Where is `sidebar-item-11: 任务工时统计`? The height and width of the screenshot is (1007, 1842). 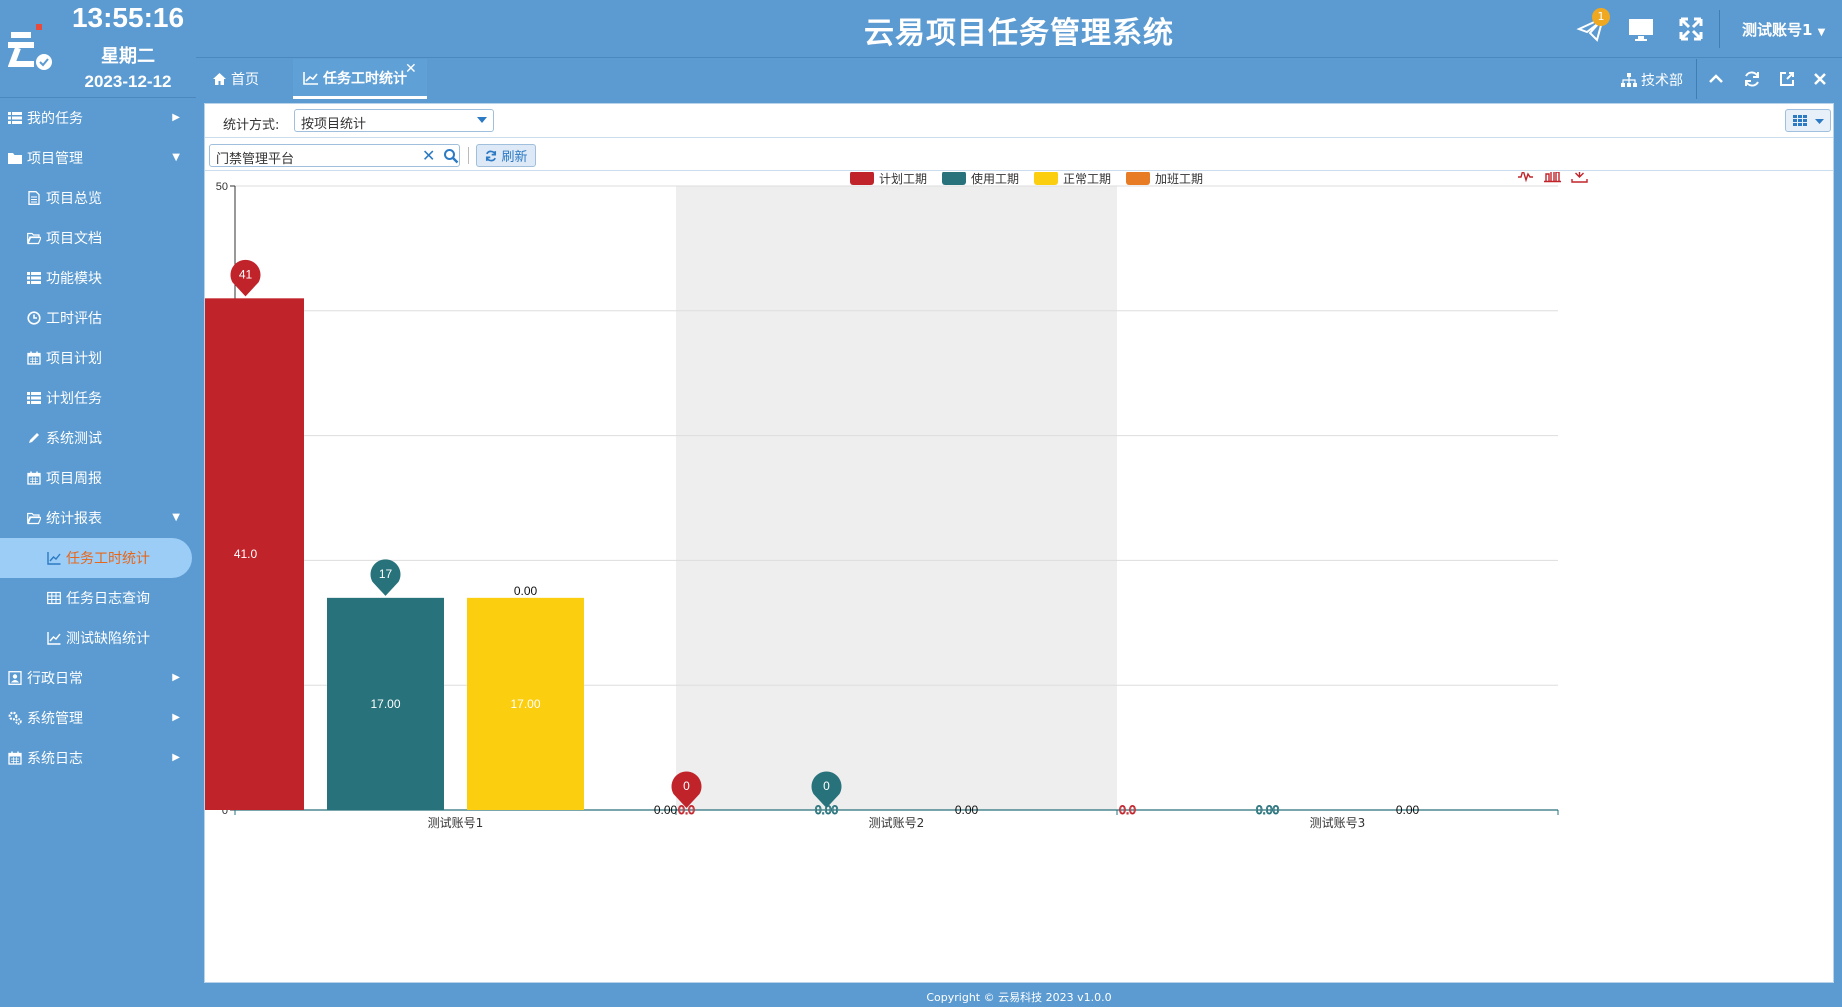 sidebar-item-11: 任务工时统计 is located at coordinates (96, 558).